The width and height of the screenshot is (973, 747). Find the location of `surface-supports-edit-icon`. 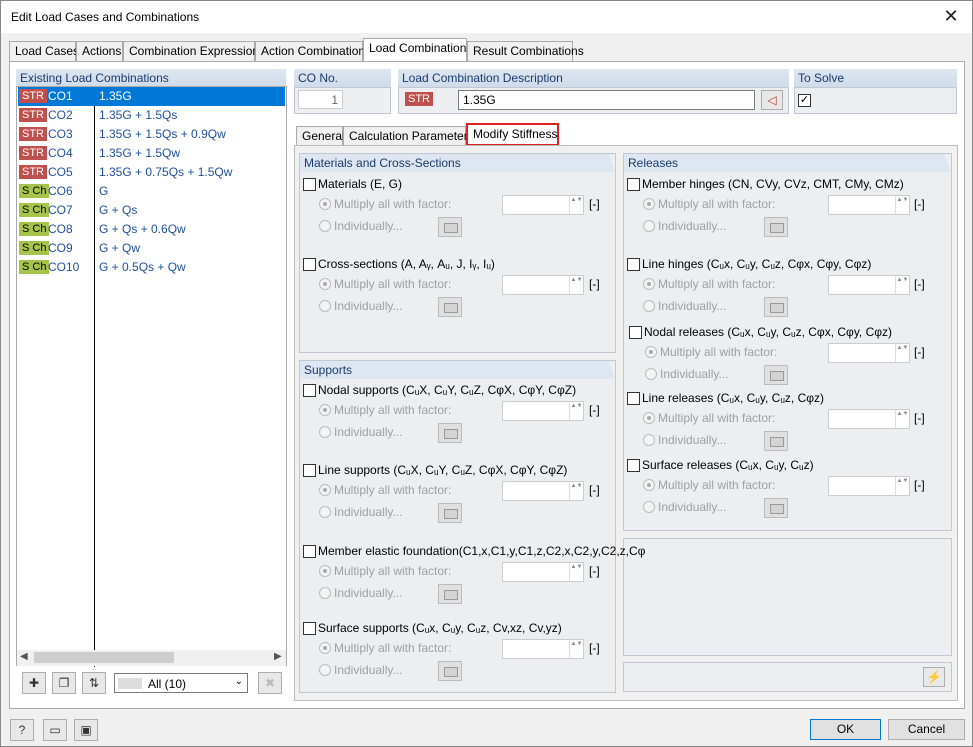

surface-supports-edit-icon is located at coordinates (450, 671).